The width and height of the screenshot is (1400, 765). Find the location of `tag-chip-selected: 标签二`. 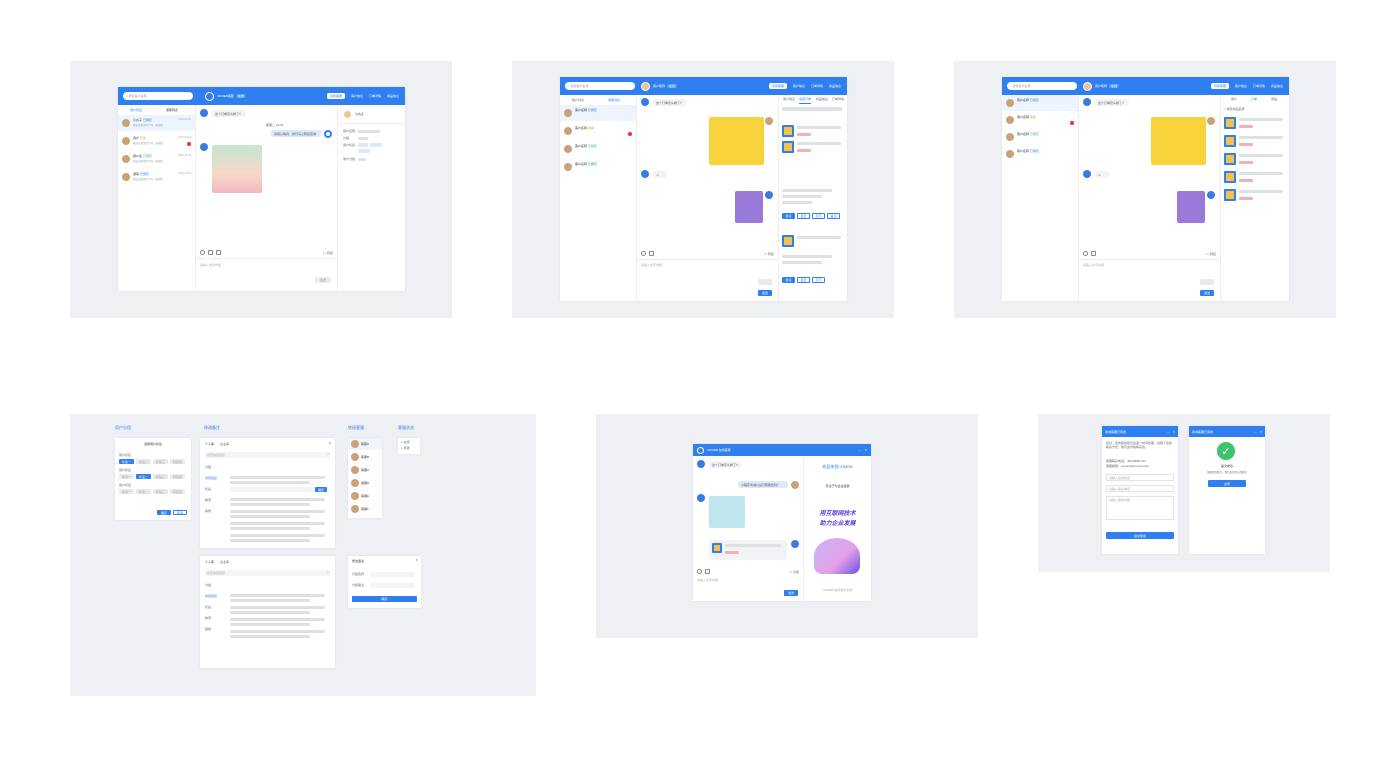

tag-chip-selected: 标签二 is located at coordinates (143, 476).